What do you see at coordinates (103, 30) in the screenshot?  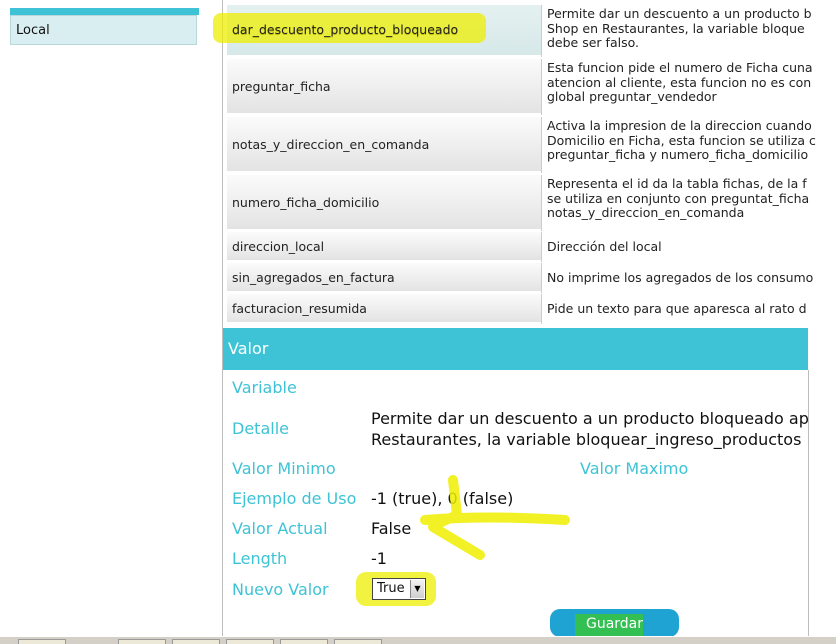 I see `sidebar-item-local: Local` at bounding box center [103, 30].